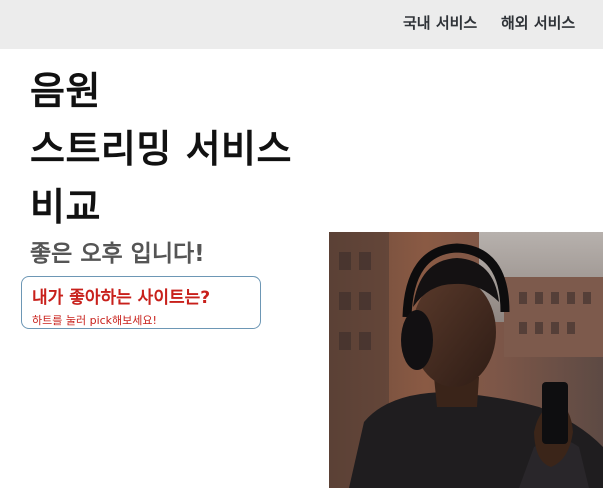  Describe the element at coordinates (117, 254) in the screenshot. I see `greeting-text: 좋은 오후 입니다!` at that location.